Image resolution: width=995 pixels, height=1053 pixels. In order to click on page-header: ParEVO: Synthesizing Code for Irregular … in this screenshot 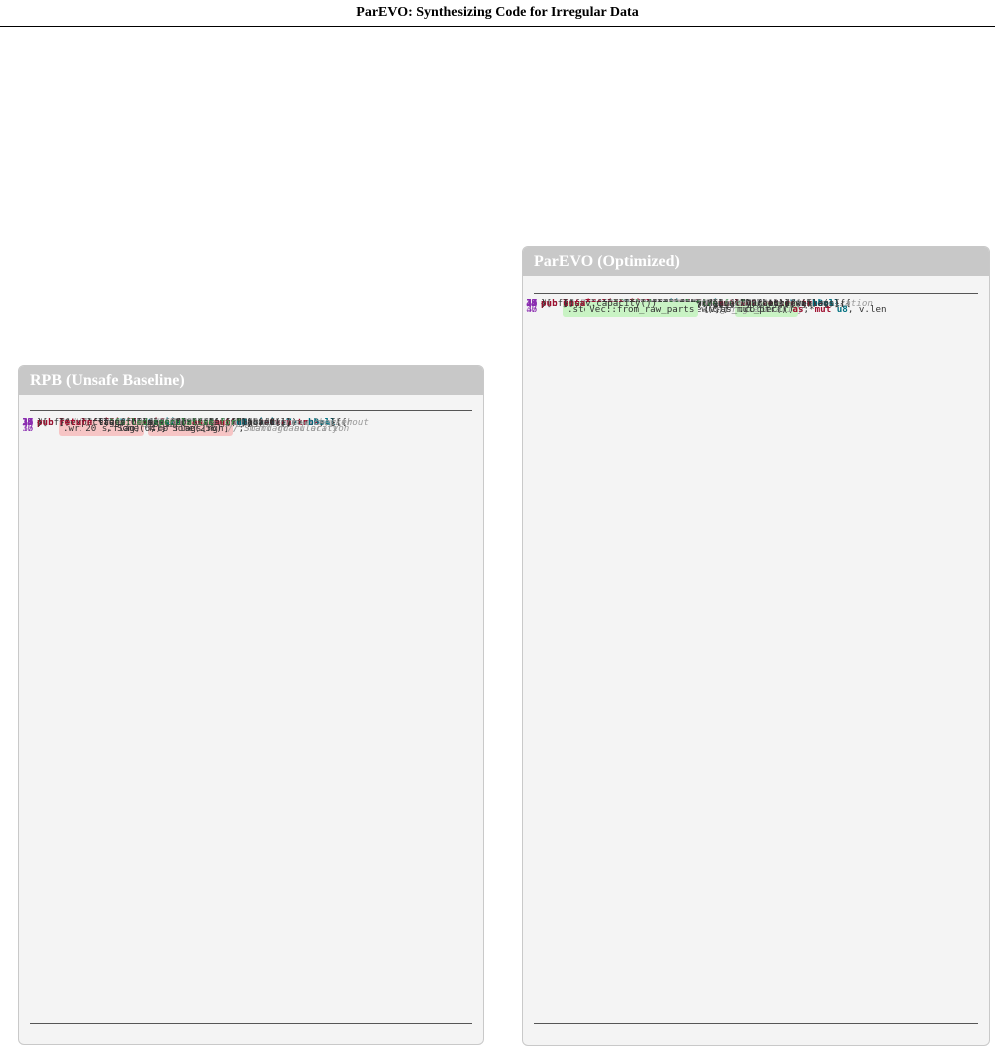, I will do `click(497, 13)`.